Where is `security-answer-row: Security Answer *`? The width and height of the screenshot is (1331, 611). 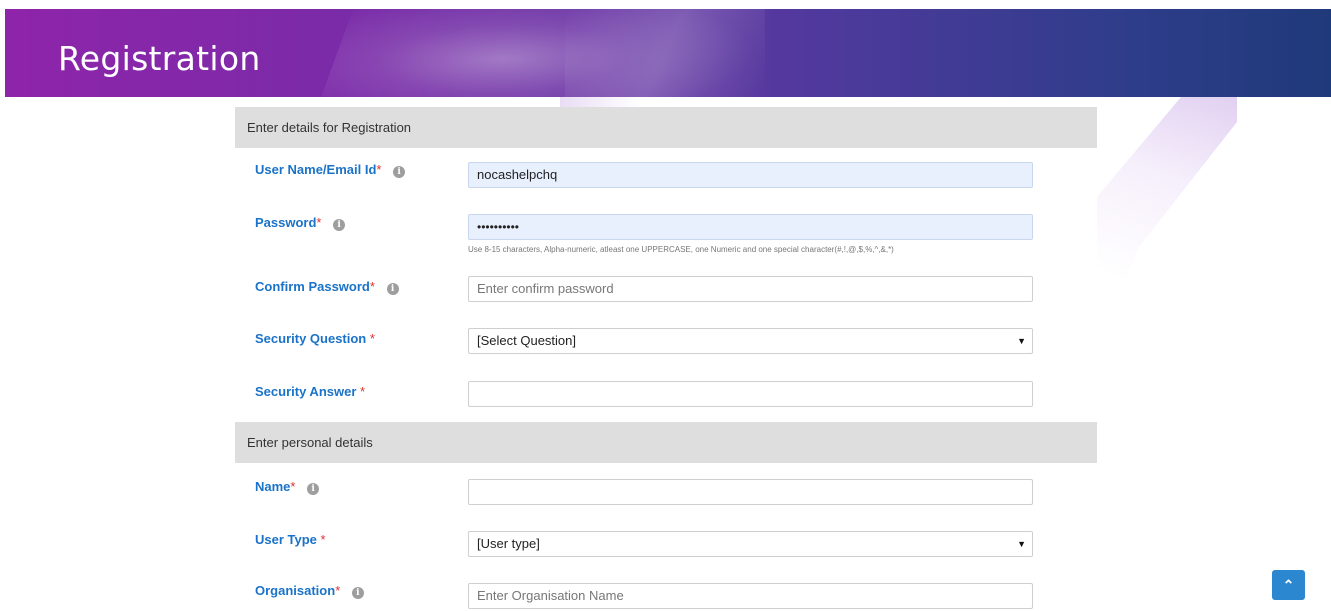
security-answer-row: Security Answer * is located at coordinates (666, 395).